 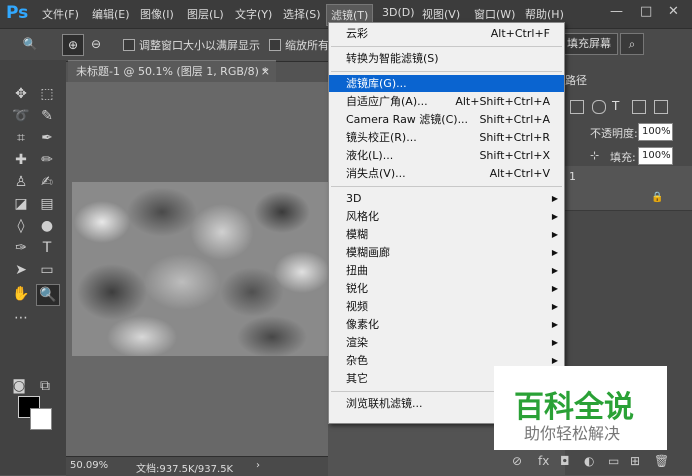 What do you see at coordinates (673, 11) in the screenshot?
I see `close-icon: ✕` at bounding box center [673, 11].